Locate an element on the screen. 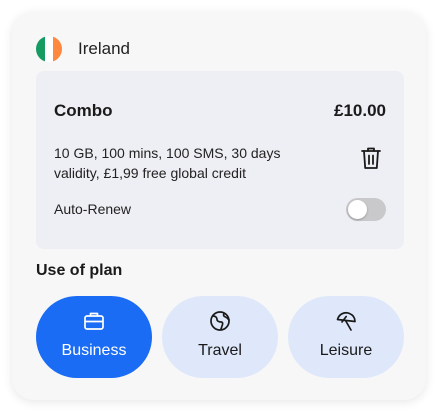  use-of-plan-title: Use of plan is located at coordinates (79, 270).